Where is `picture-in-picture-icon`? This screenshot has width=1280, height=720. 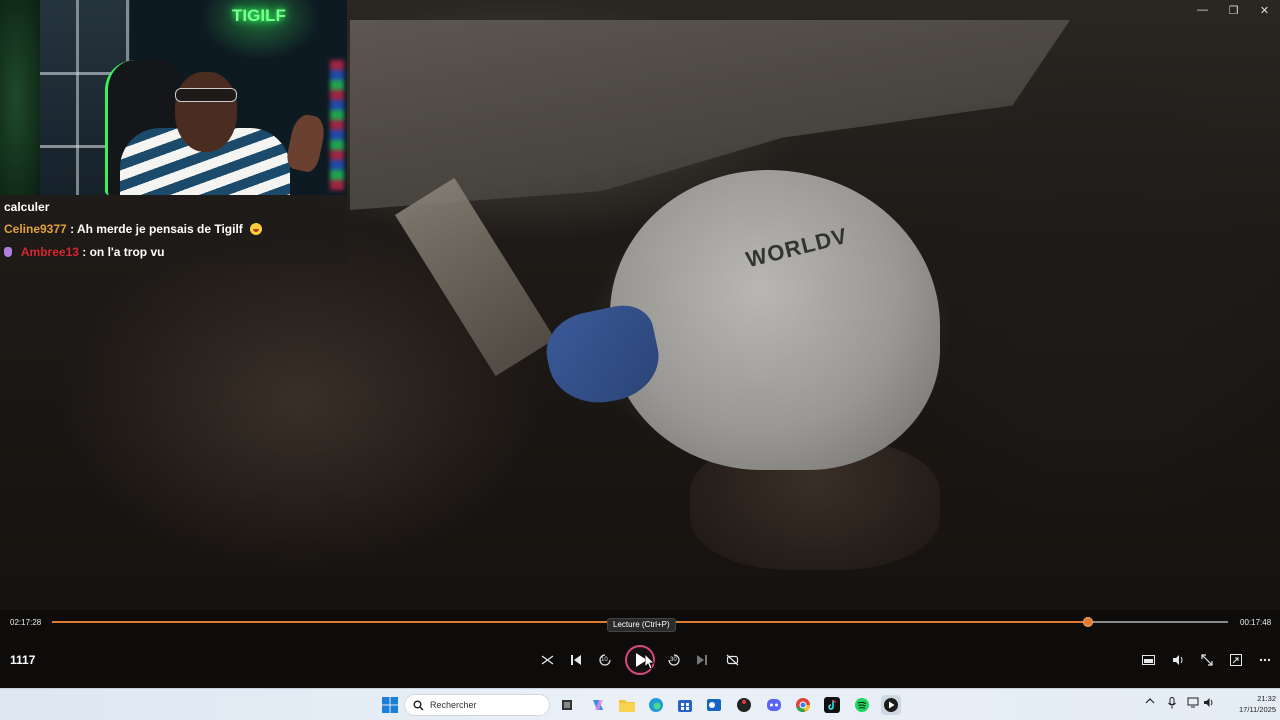
picture-in-picture-icon is located at coordinates (1236, 660).